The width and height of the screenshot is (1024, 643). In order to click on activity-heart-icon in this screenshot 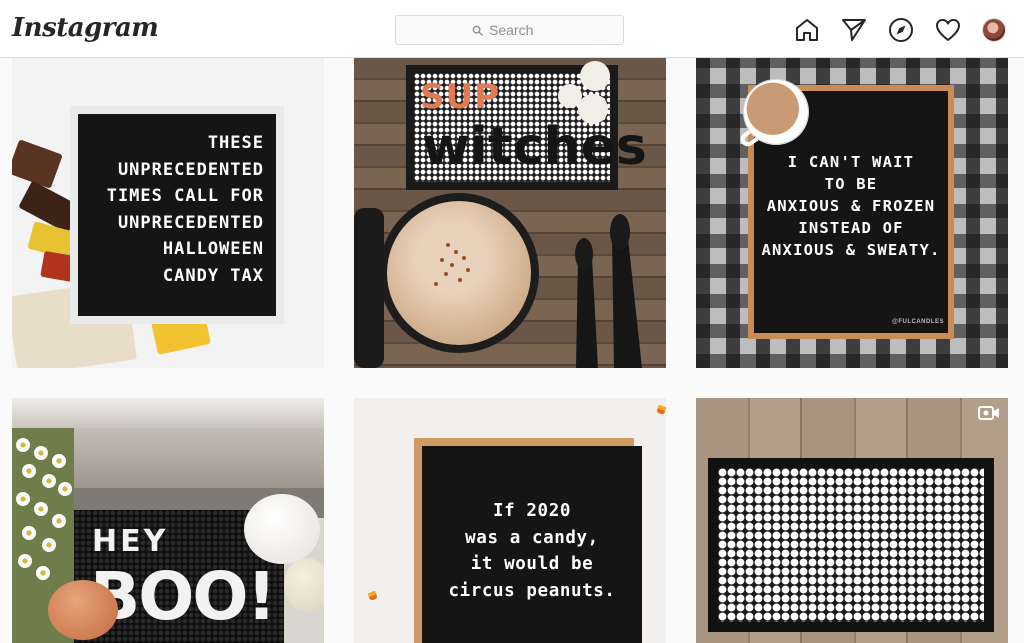, I will do `click(948, 30)`.